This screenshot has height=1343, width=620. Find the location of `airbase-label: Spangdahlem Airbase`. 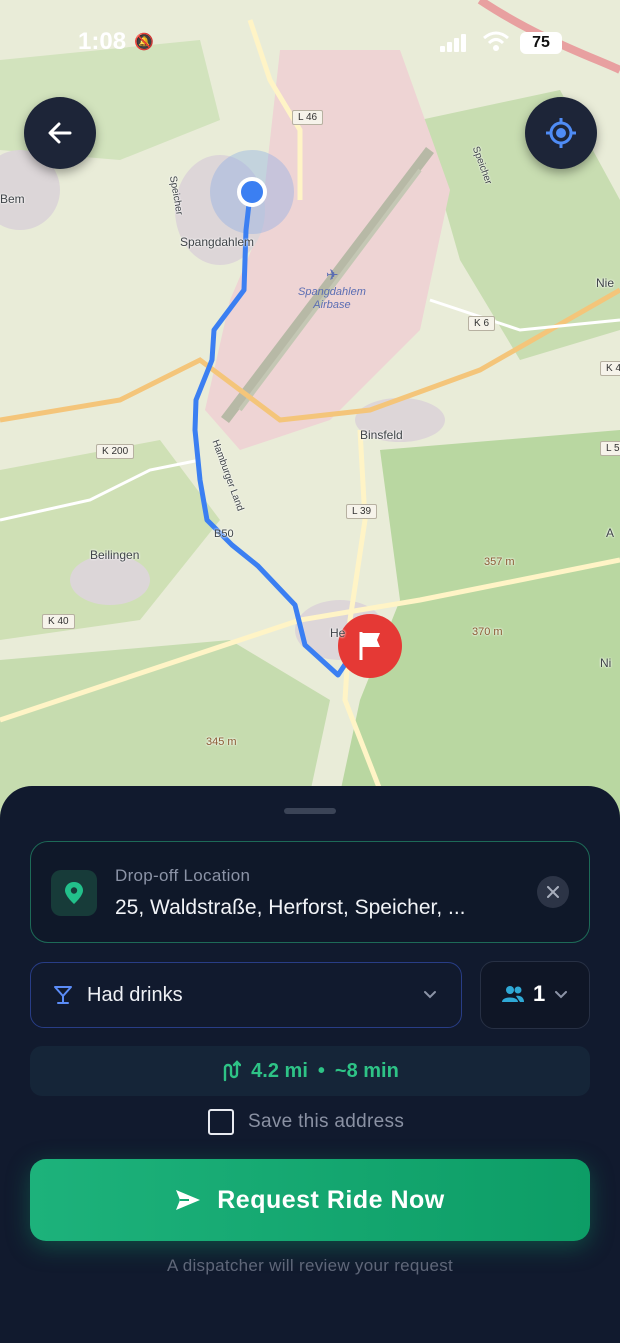

airbase-label: Spangdahlem Airbase is located at coordinates (332, 299).